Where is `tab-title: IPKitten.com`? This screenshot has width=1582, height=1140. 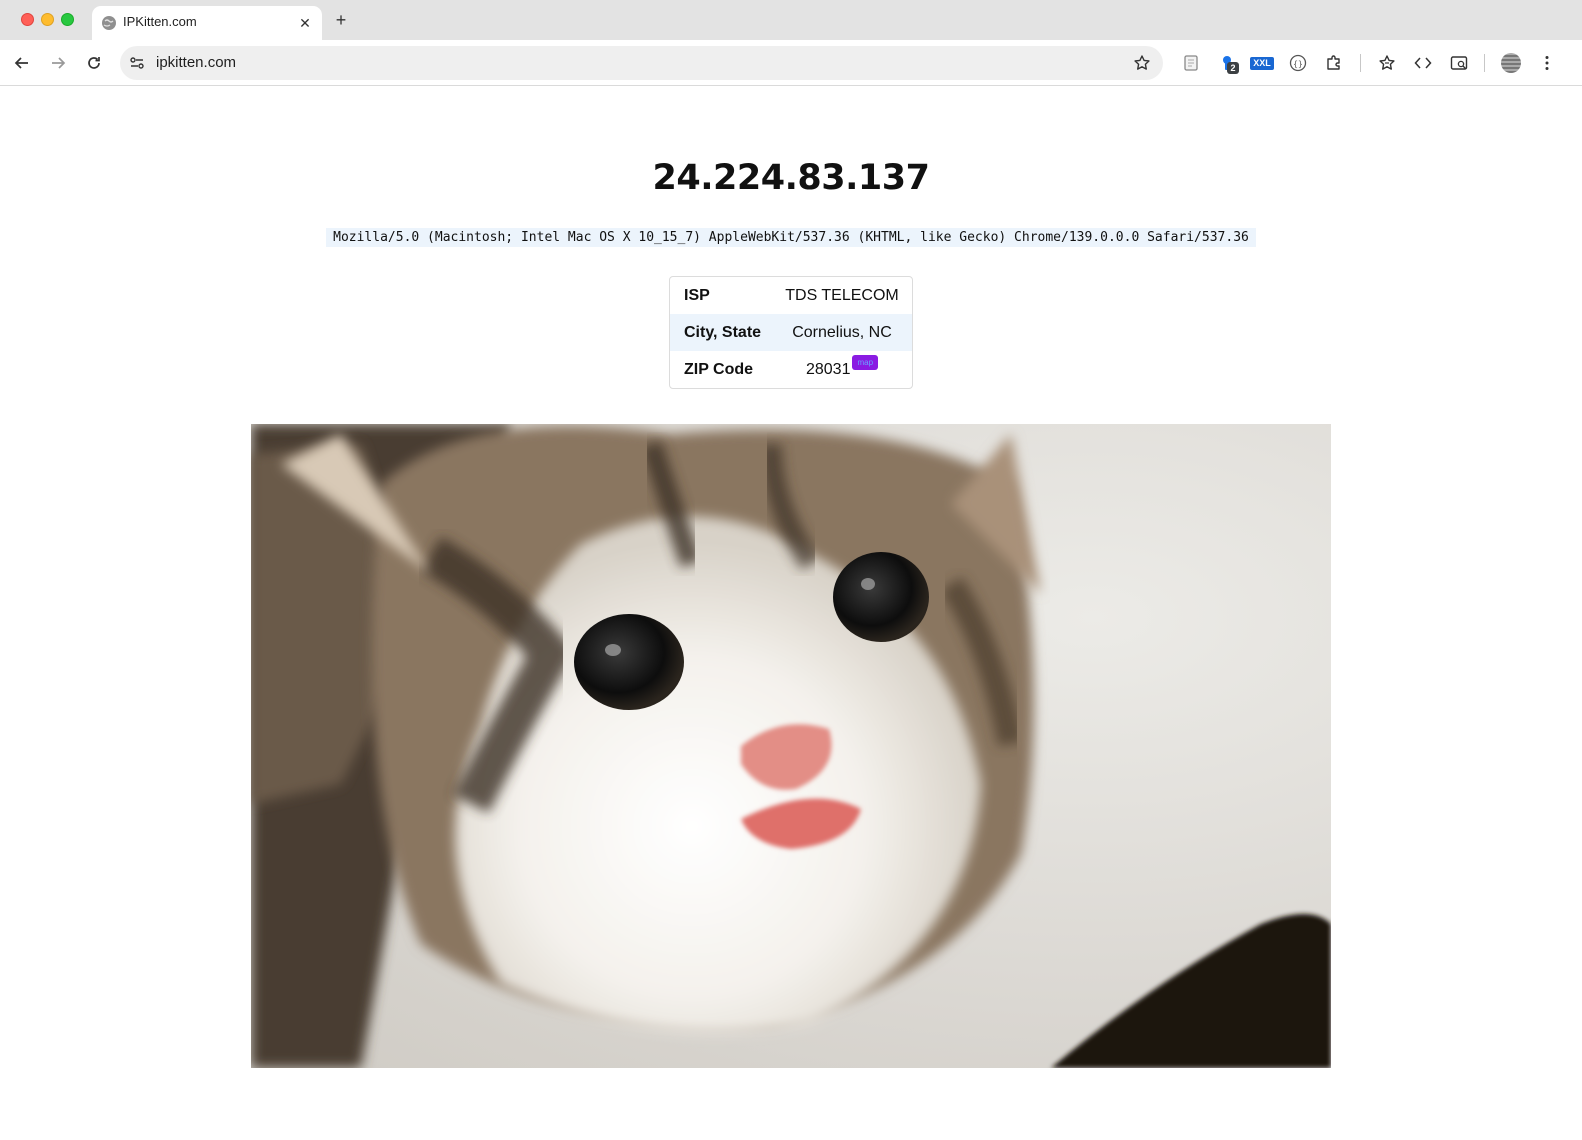
tab-title: IPKitten.com is located at coordinates (160, 21).